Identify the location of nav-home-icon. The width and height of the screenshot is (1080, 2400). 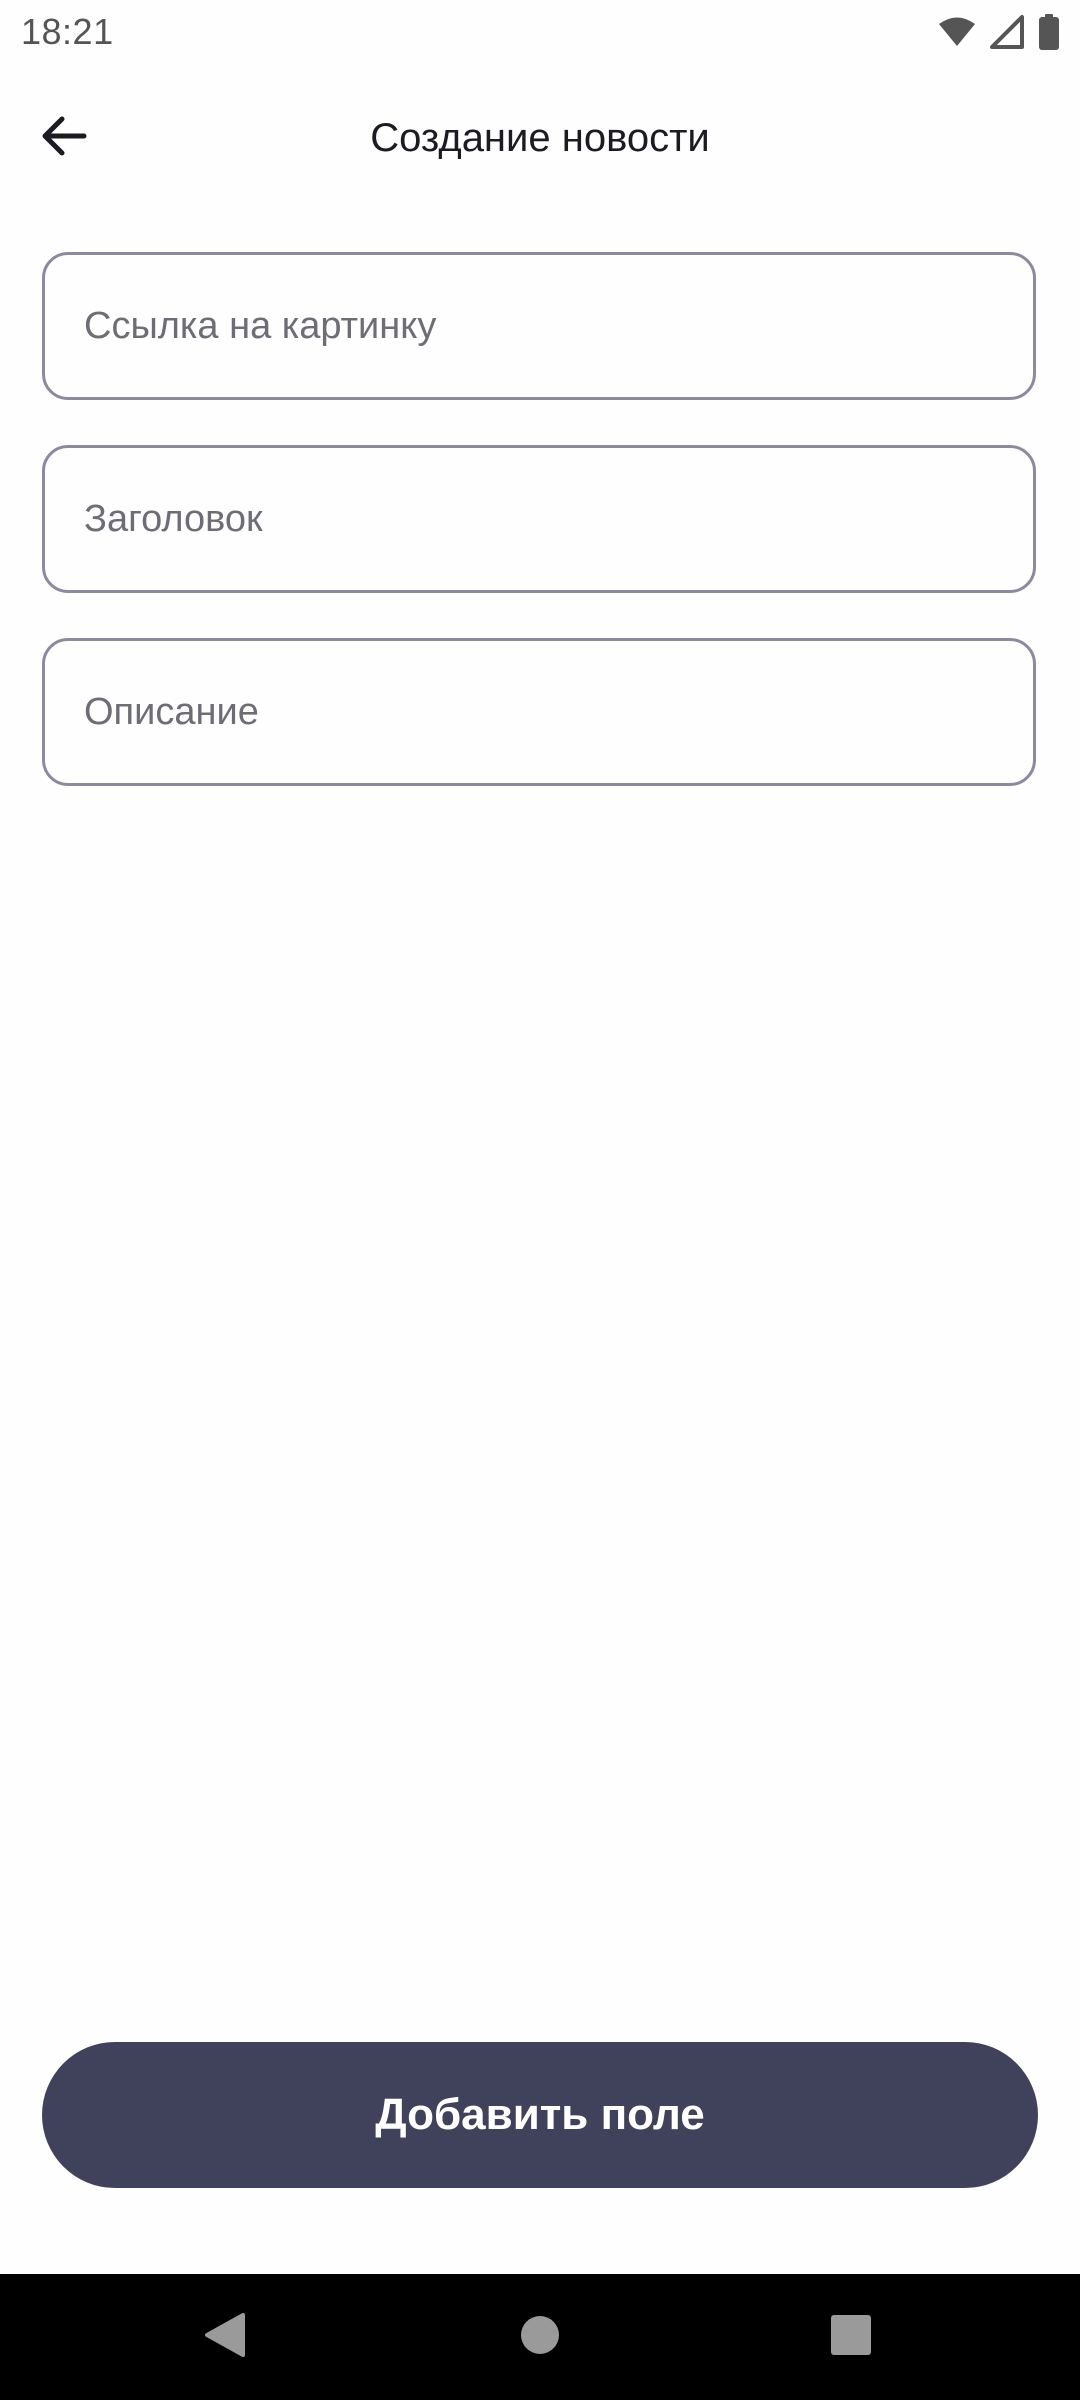
(540, 2337).